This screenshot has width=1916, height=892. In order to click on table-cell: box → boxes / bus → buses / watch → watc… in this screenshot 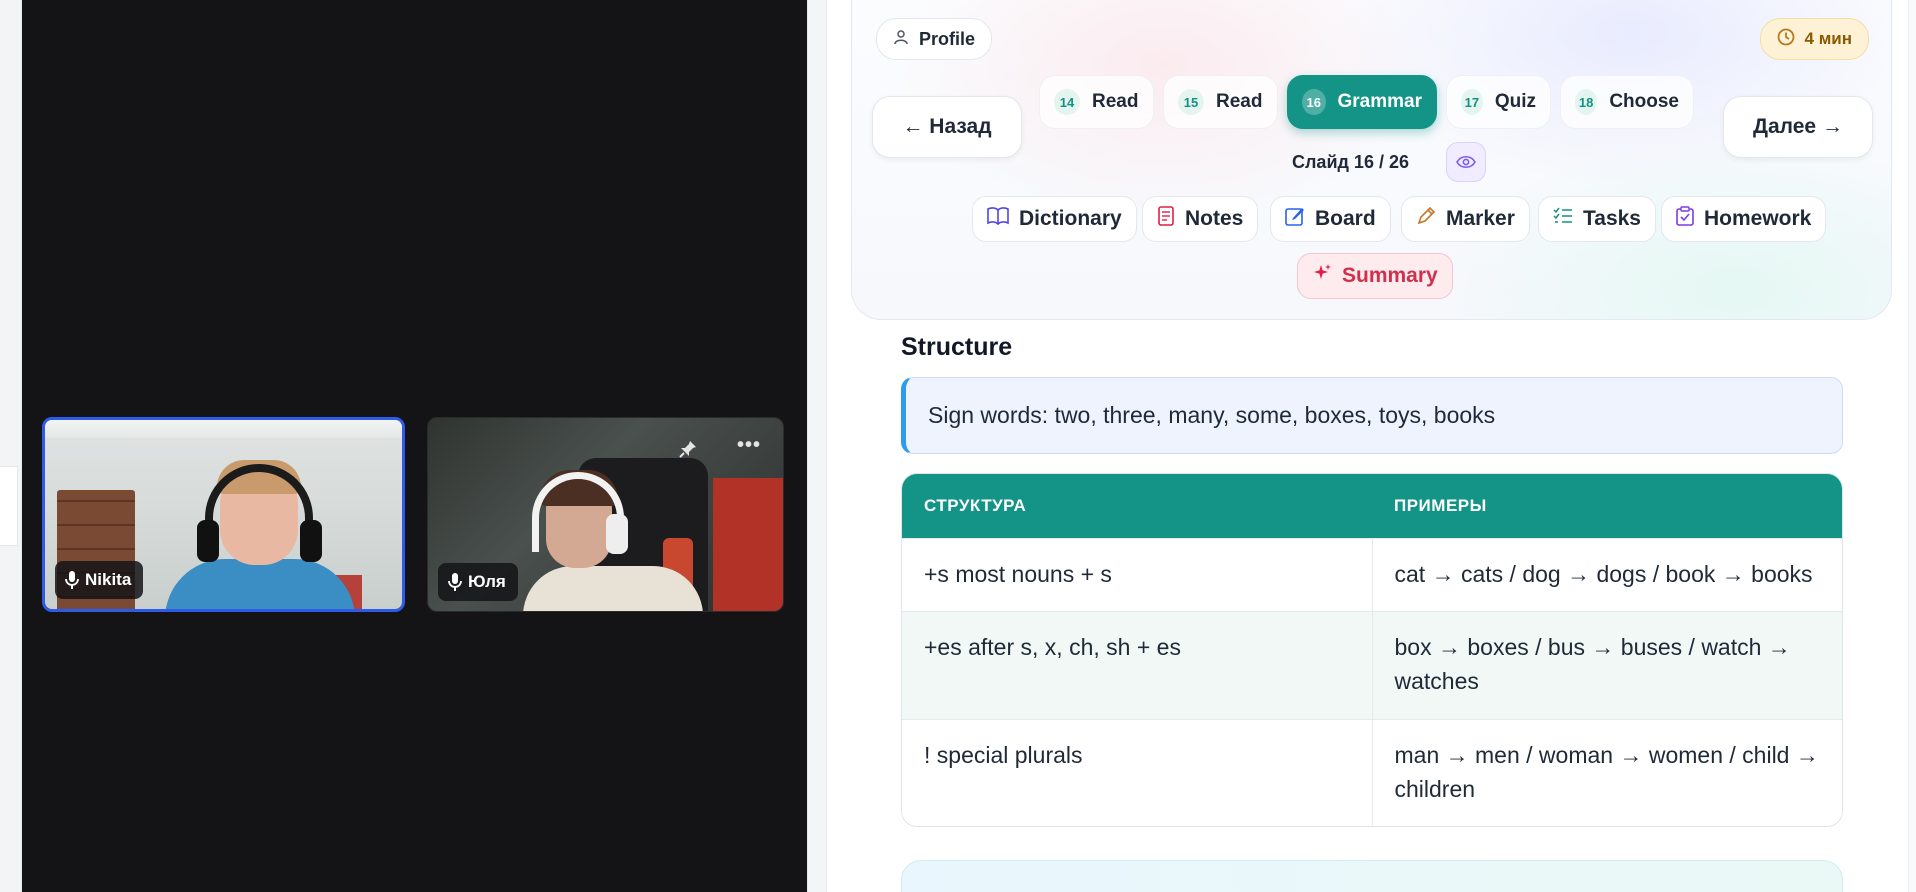, I will do `click(1592, 664)`.